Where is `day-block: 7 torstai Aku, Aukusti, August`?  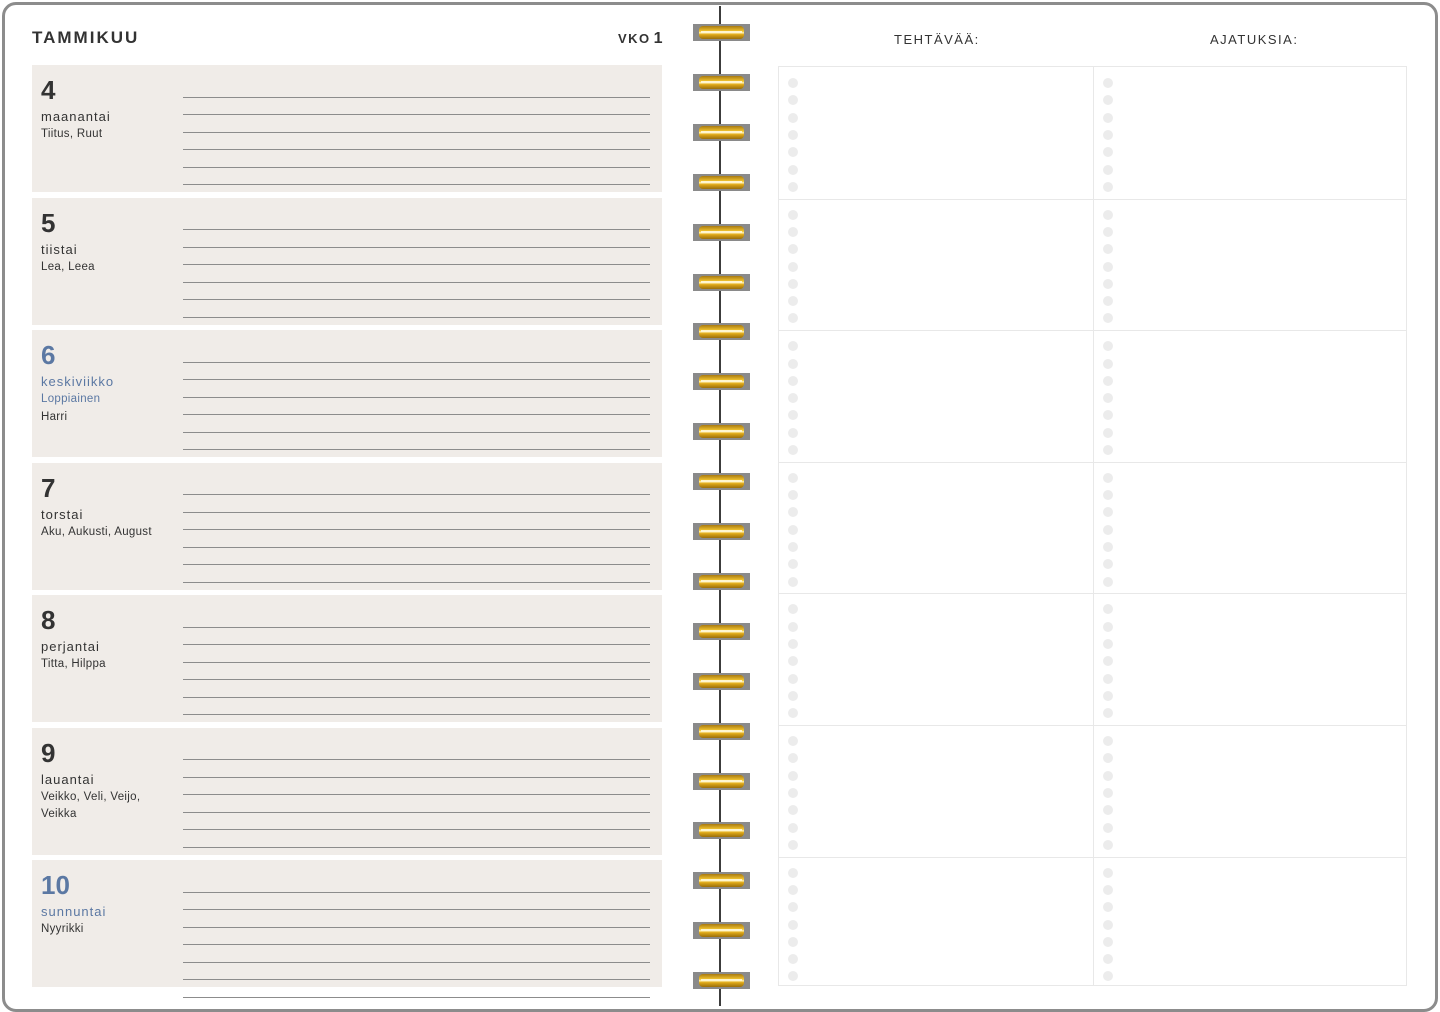
day-block: 7 torstai Aku, Aukusti, August is located at coordinates (347, 531).